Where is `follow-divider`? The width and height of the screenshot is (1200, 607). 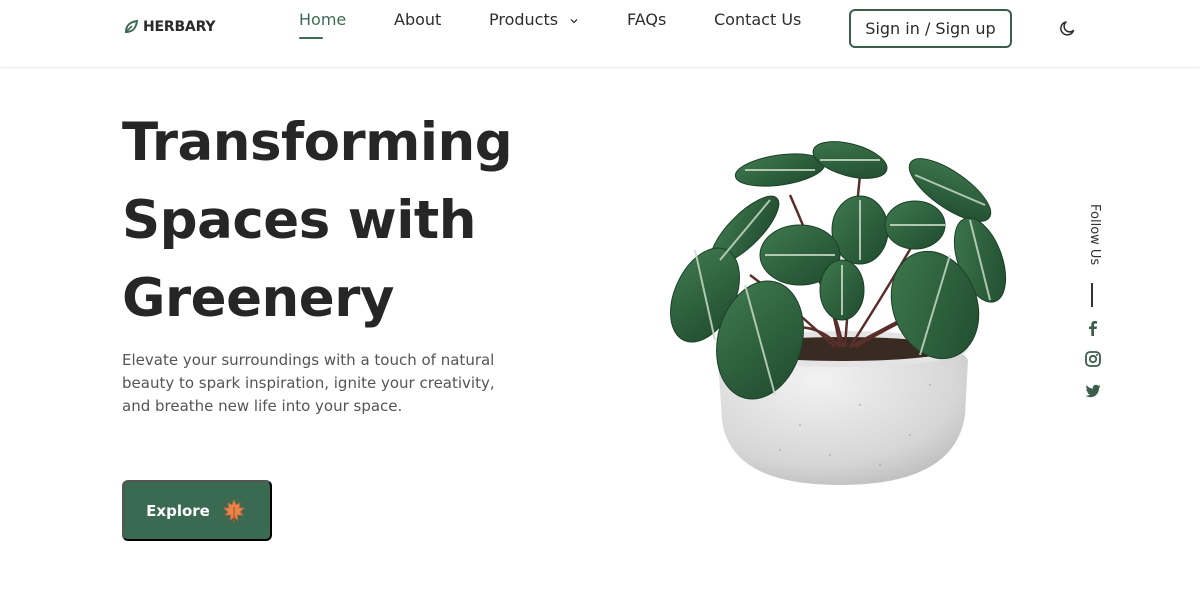
follow-divider is located at coordinates (1092, 295).